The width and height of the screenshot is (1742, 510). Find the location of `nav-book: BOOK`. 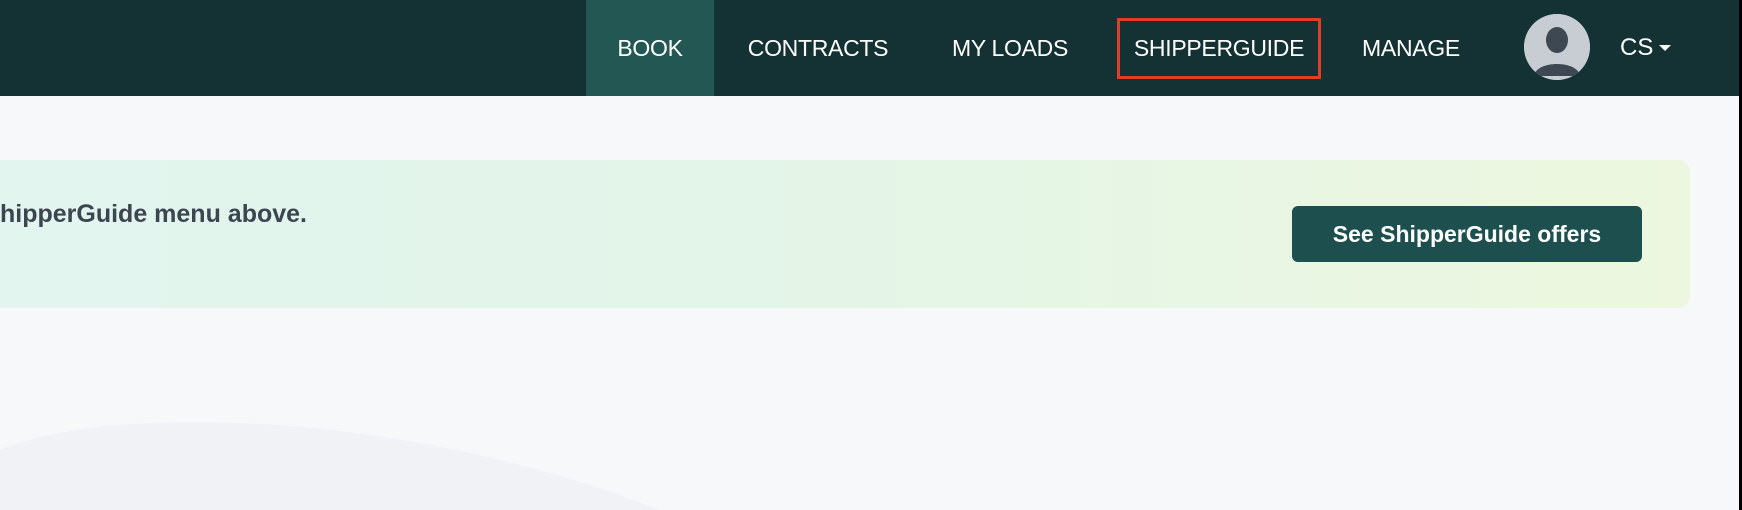

nav-book: BOOK is located at coordinates (650, 48).